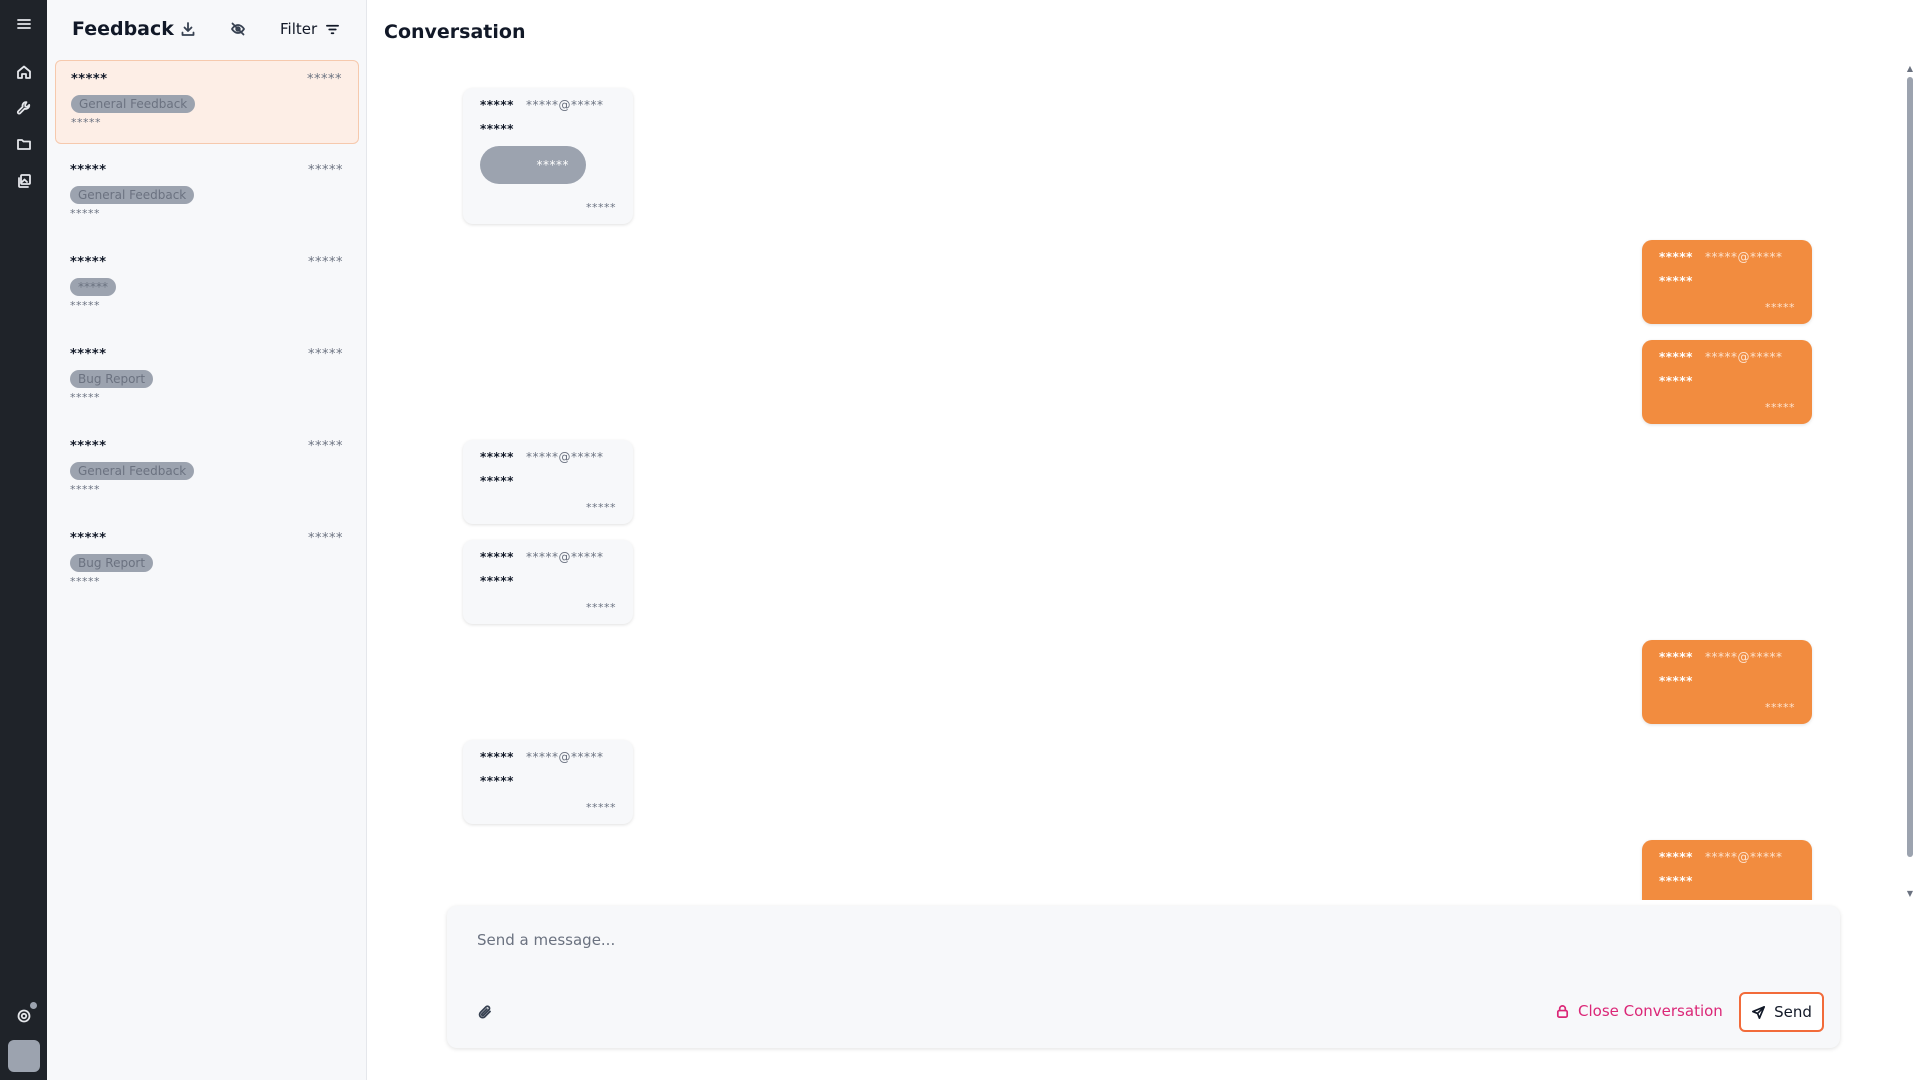  Describe the element at coordinates (207, 30) in the screenshot. I see `feedback-list-header: Feedback Filter` at that location.